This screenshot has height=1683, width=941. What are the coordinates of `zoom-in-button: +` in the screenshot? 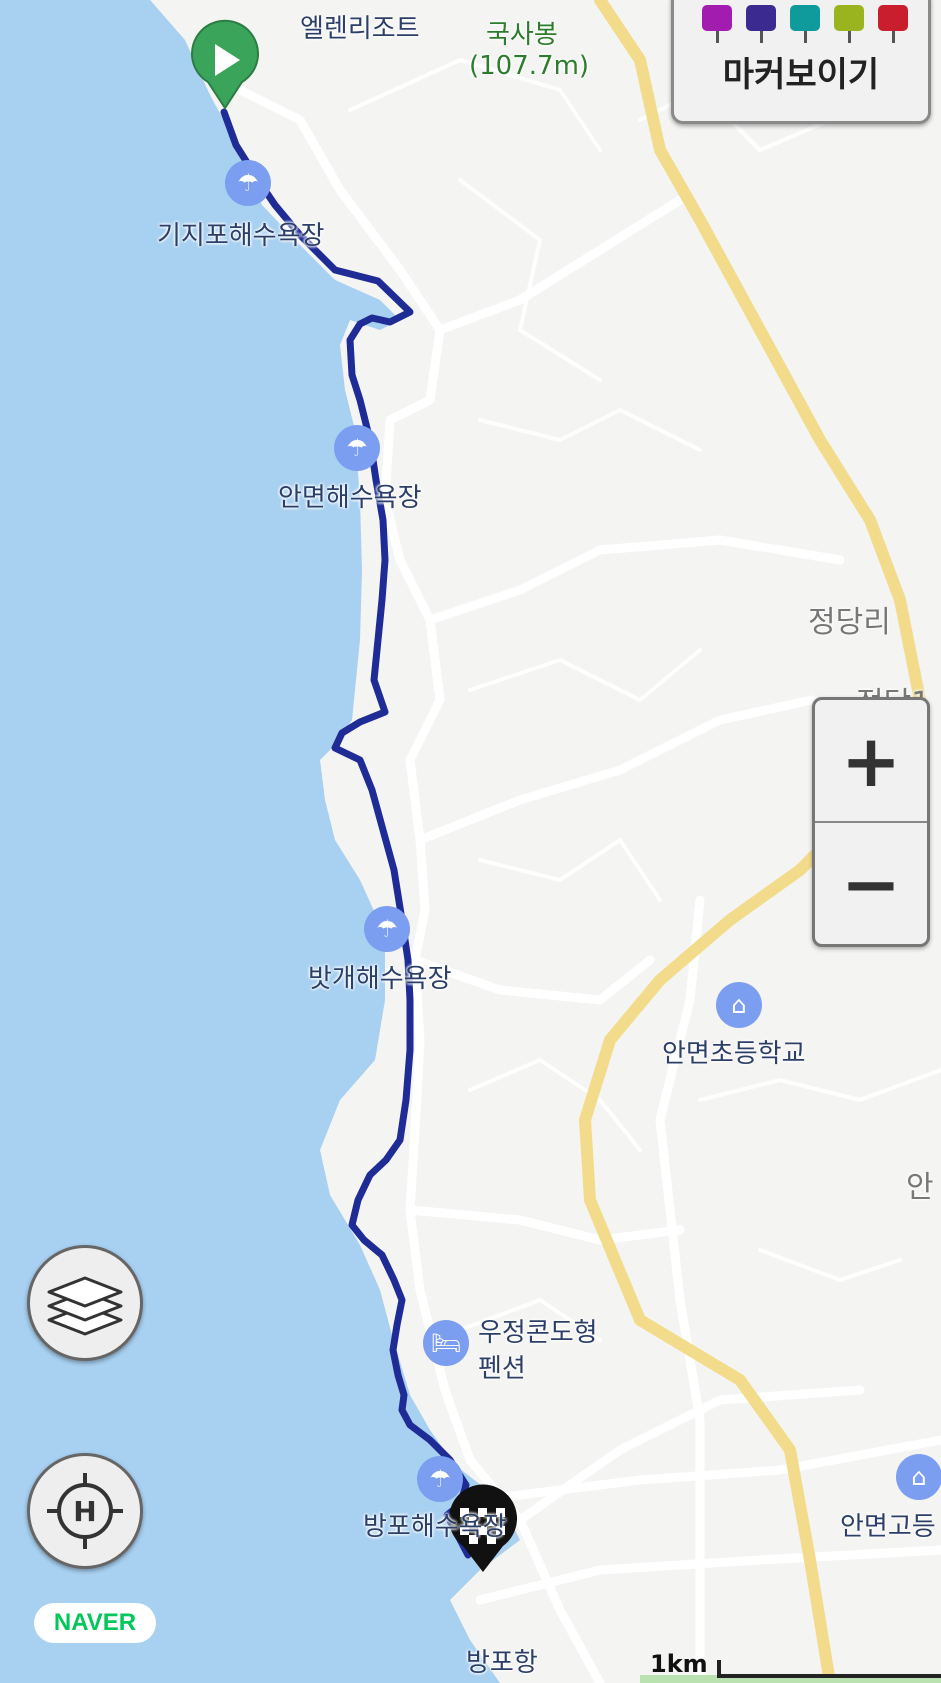 It's located at (871, 760).